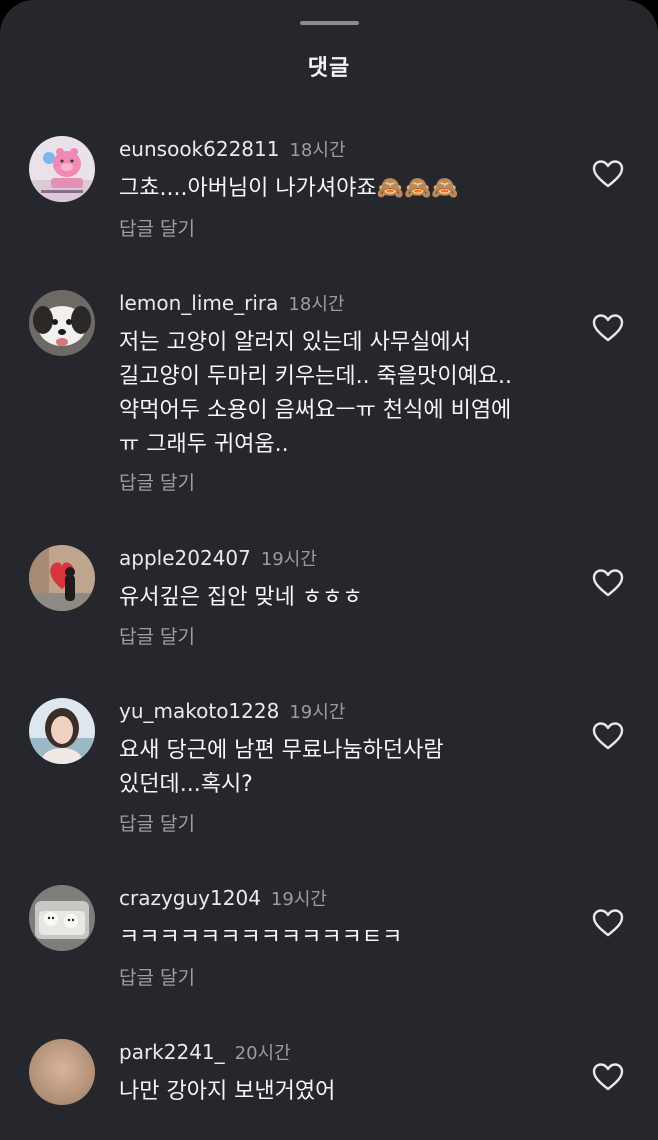 This screenshot has width=658, height=1140. I want to click on sheet-title: 댓글, so click(329, 68).